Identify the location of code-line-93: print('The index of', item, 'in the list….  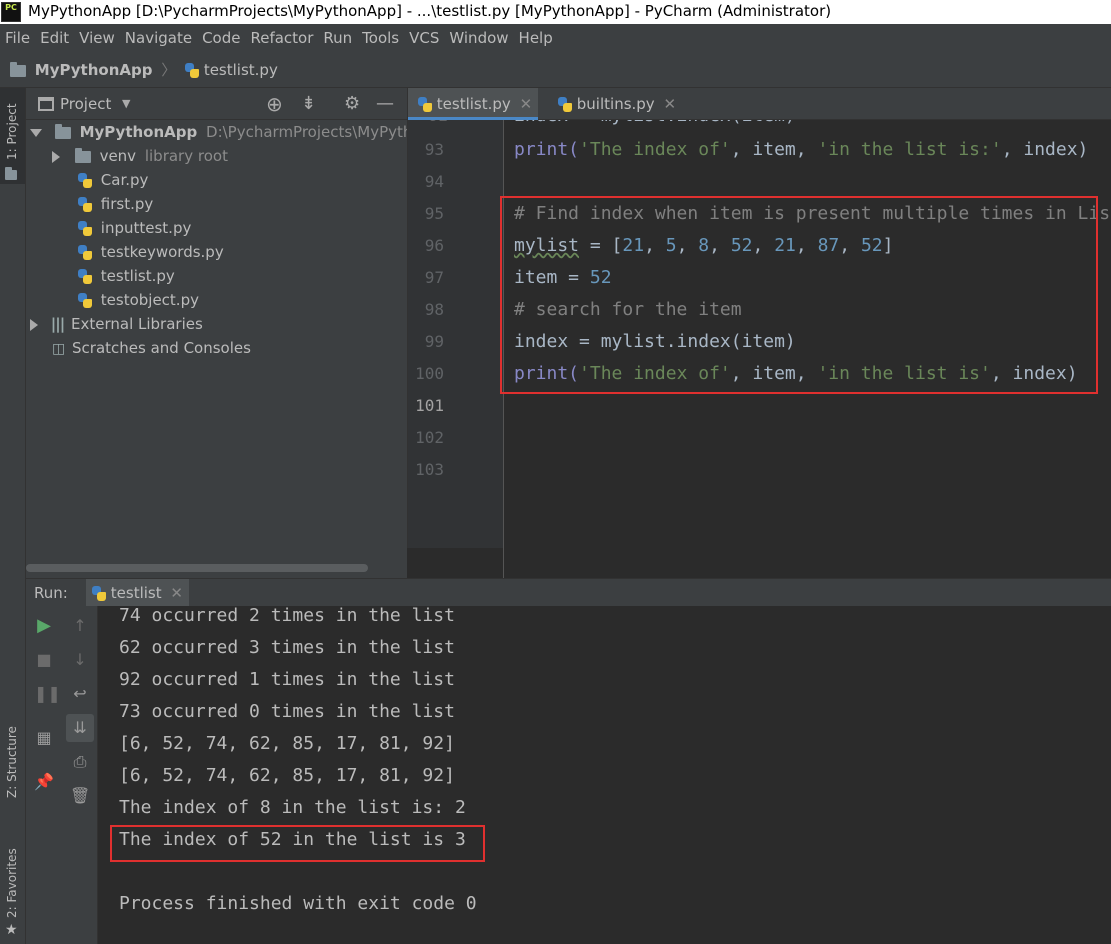
(801, 150).